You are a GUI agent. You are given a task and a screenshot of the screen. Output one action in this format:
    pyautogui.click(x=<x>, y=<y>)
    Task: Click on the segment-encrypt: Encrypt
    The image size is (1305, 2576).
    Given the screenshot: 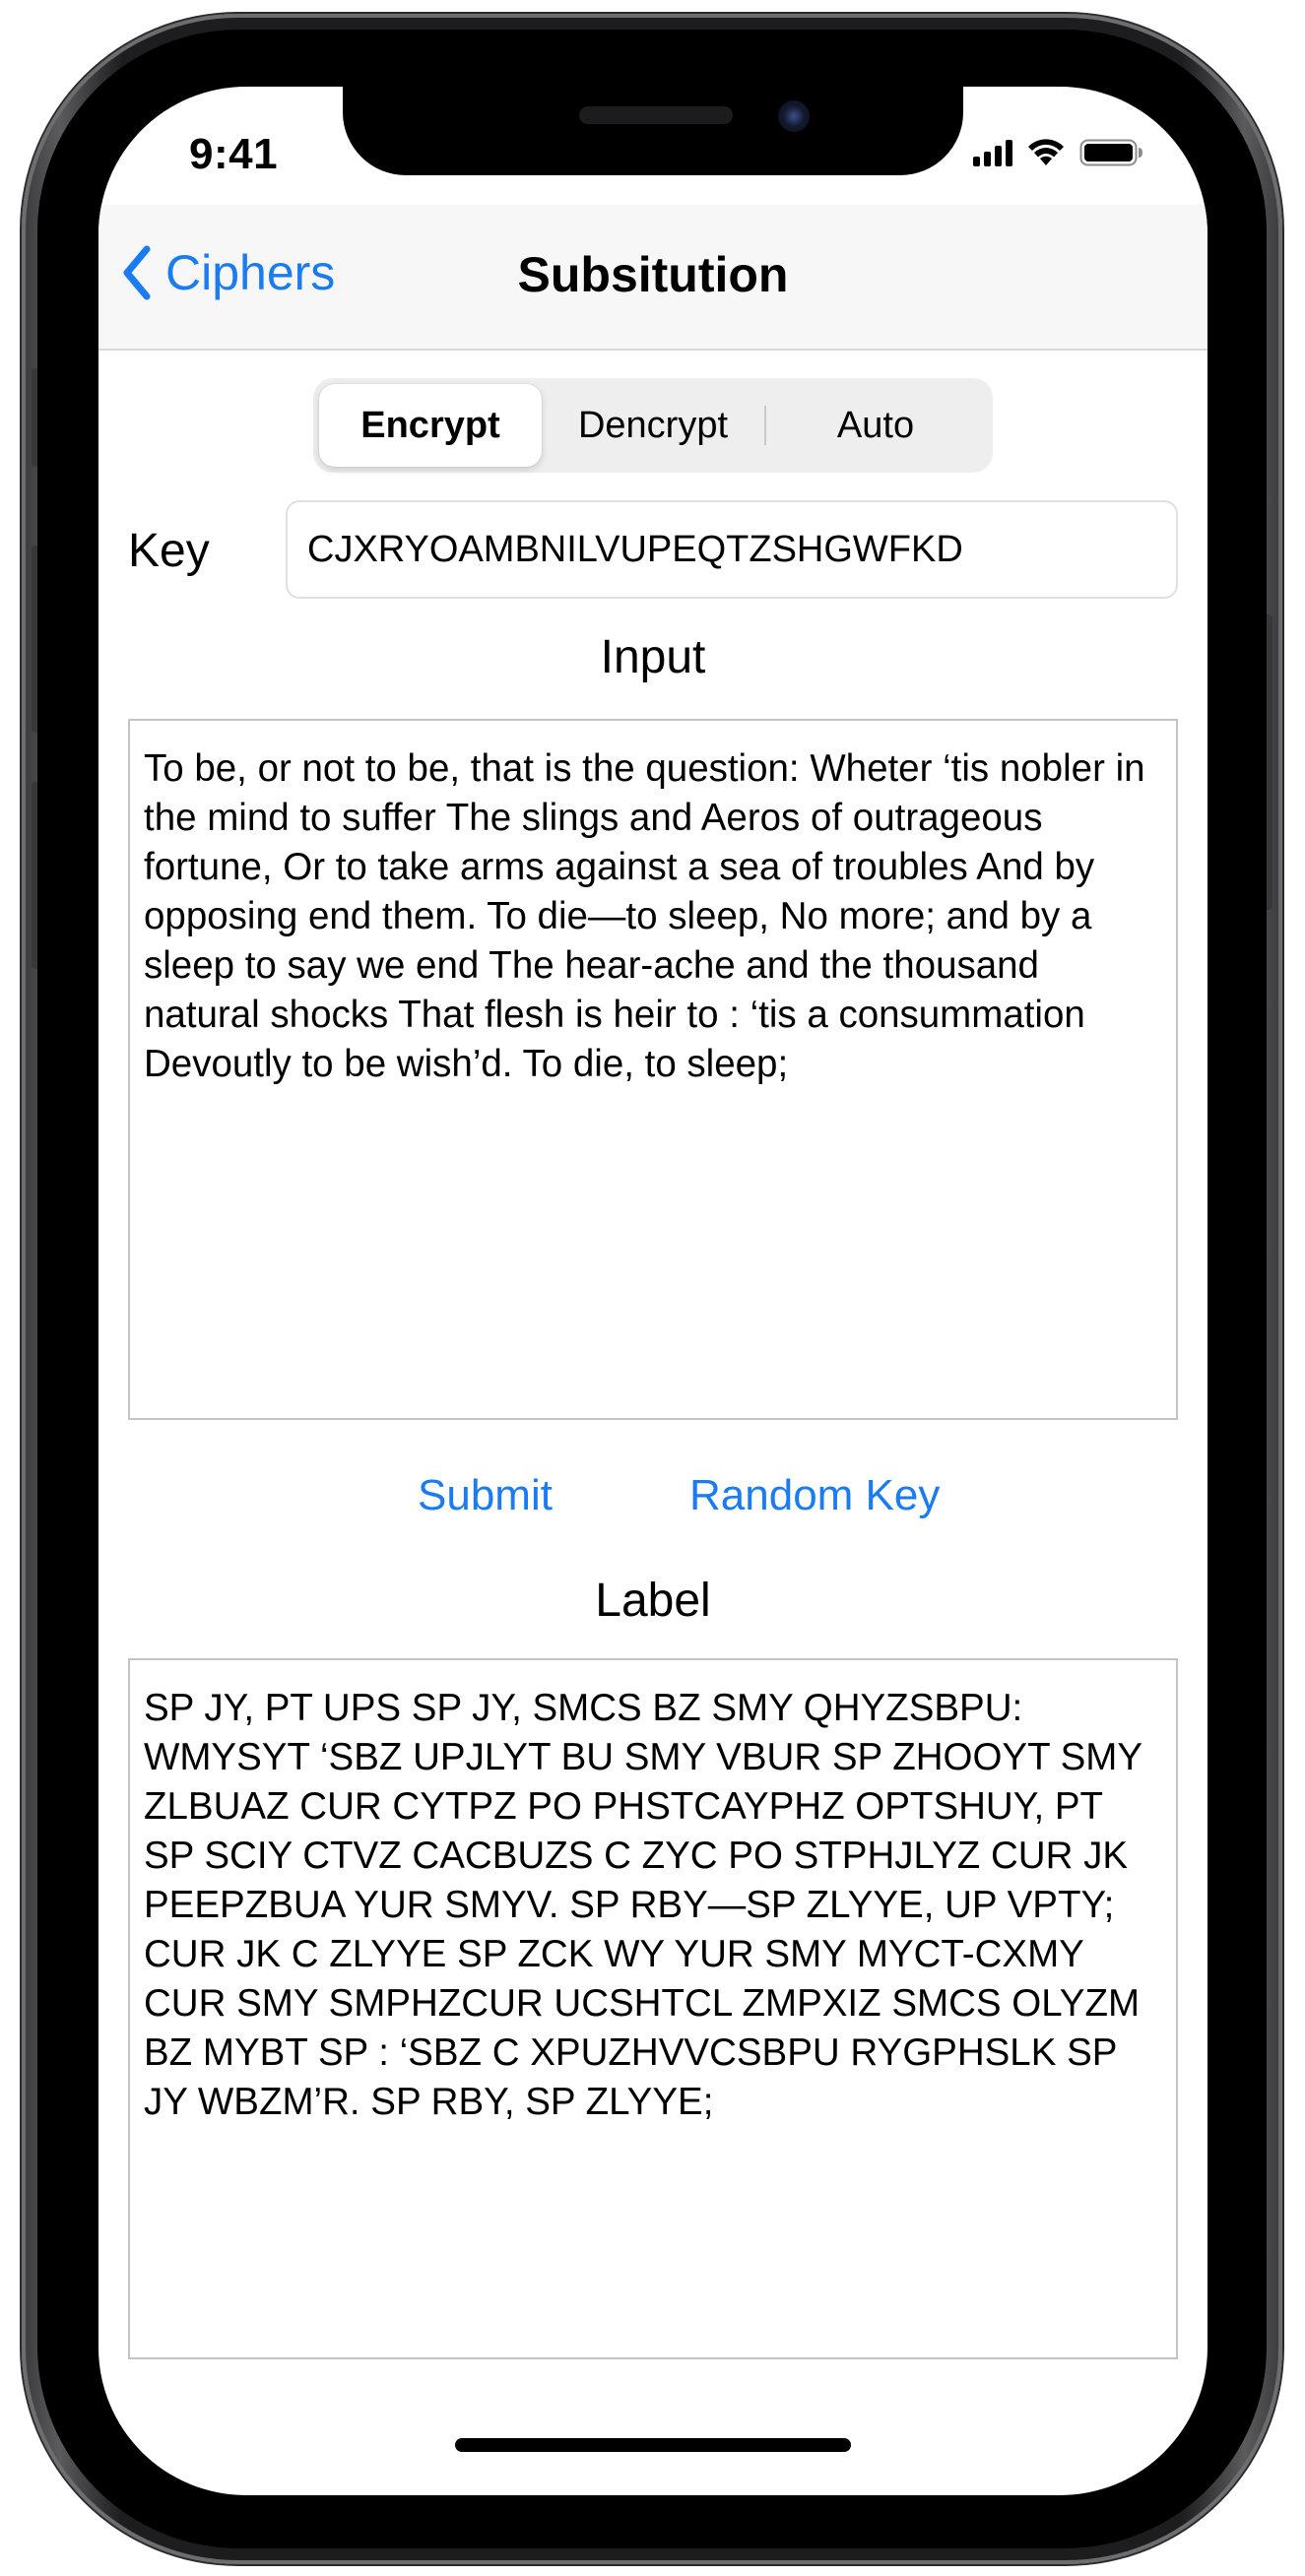 What is the action you would take?
    pyautogui.click(x=430, y=425)
    